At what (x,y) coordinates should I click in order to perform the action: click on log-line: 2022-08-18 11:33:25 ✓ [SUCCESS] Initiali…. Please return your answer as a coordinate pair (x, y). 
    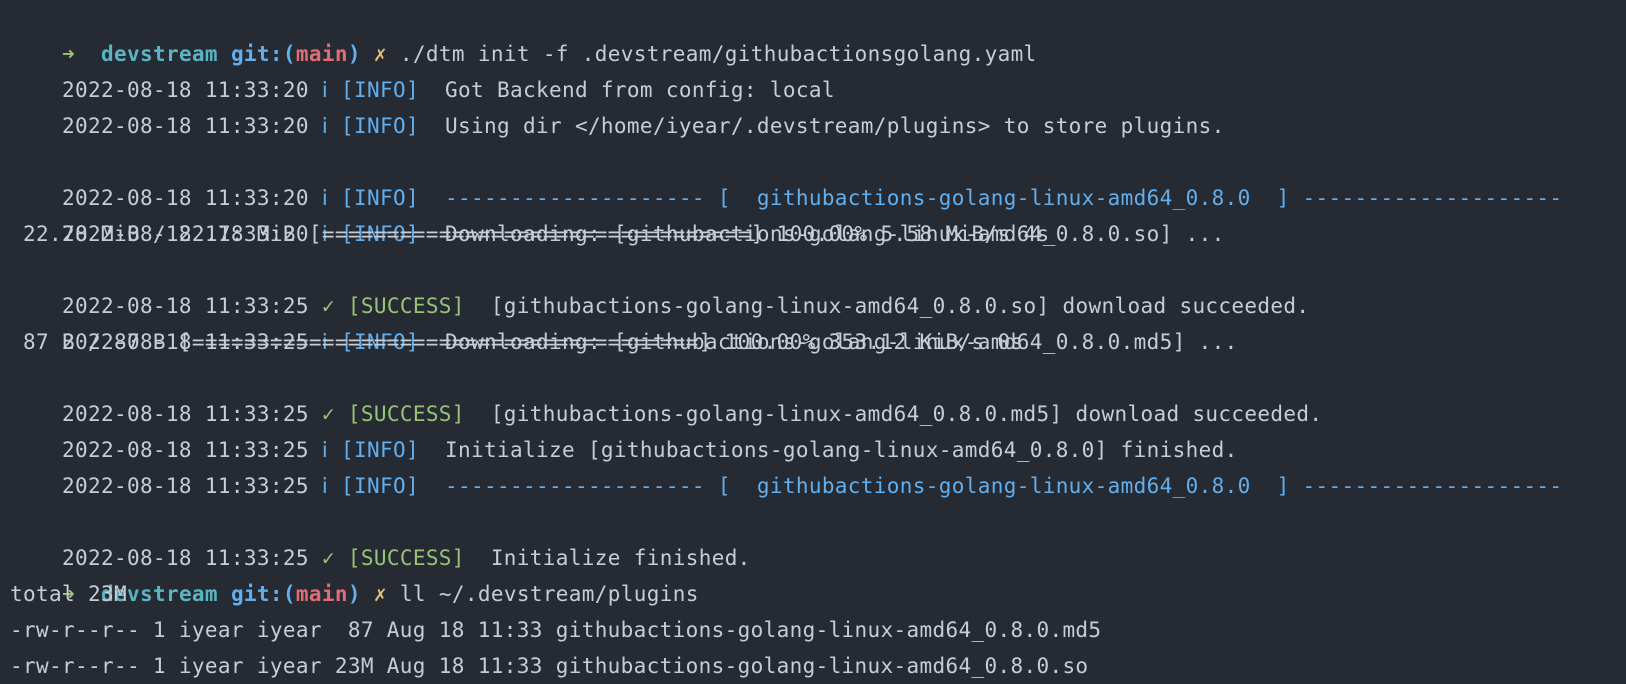
    Looking at the image, I should click on (815, 537).